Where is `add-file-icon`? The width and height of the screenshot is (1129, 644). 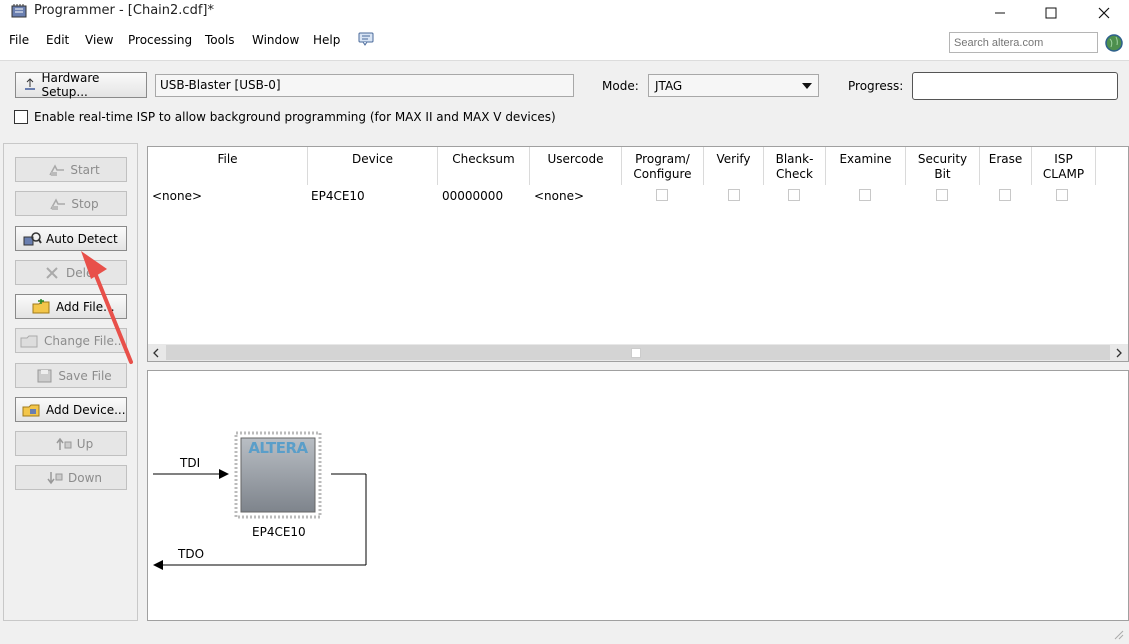
add-file-icon is located at coordinates (41, 305).